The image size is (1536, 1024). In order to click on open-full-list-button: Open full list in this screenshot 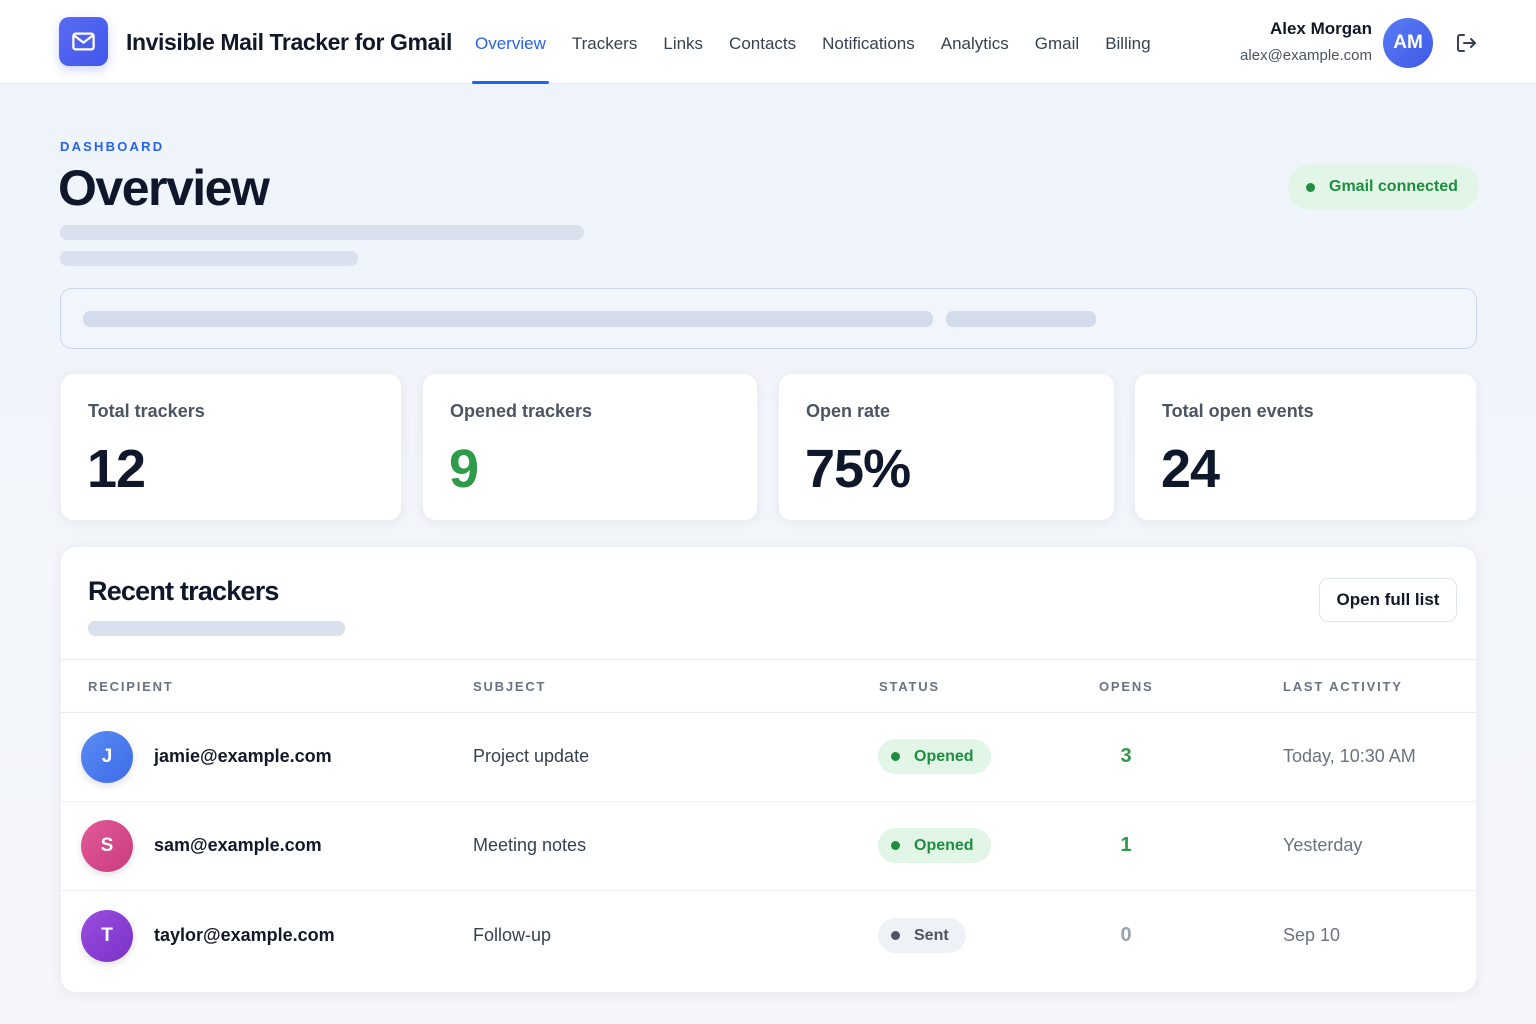, I will do `click(1388, 600)`.